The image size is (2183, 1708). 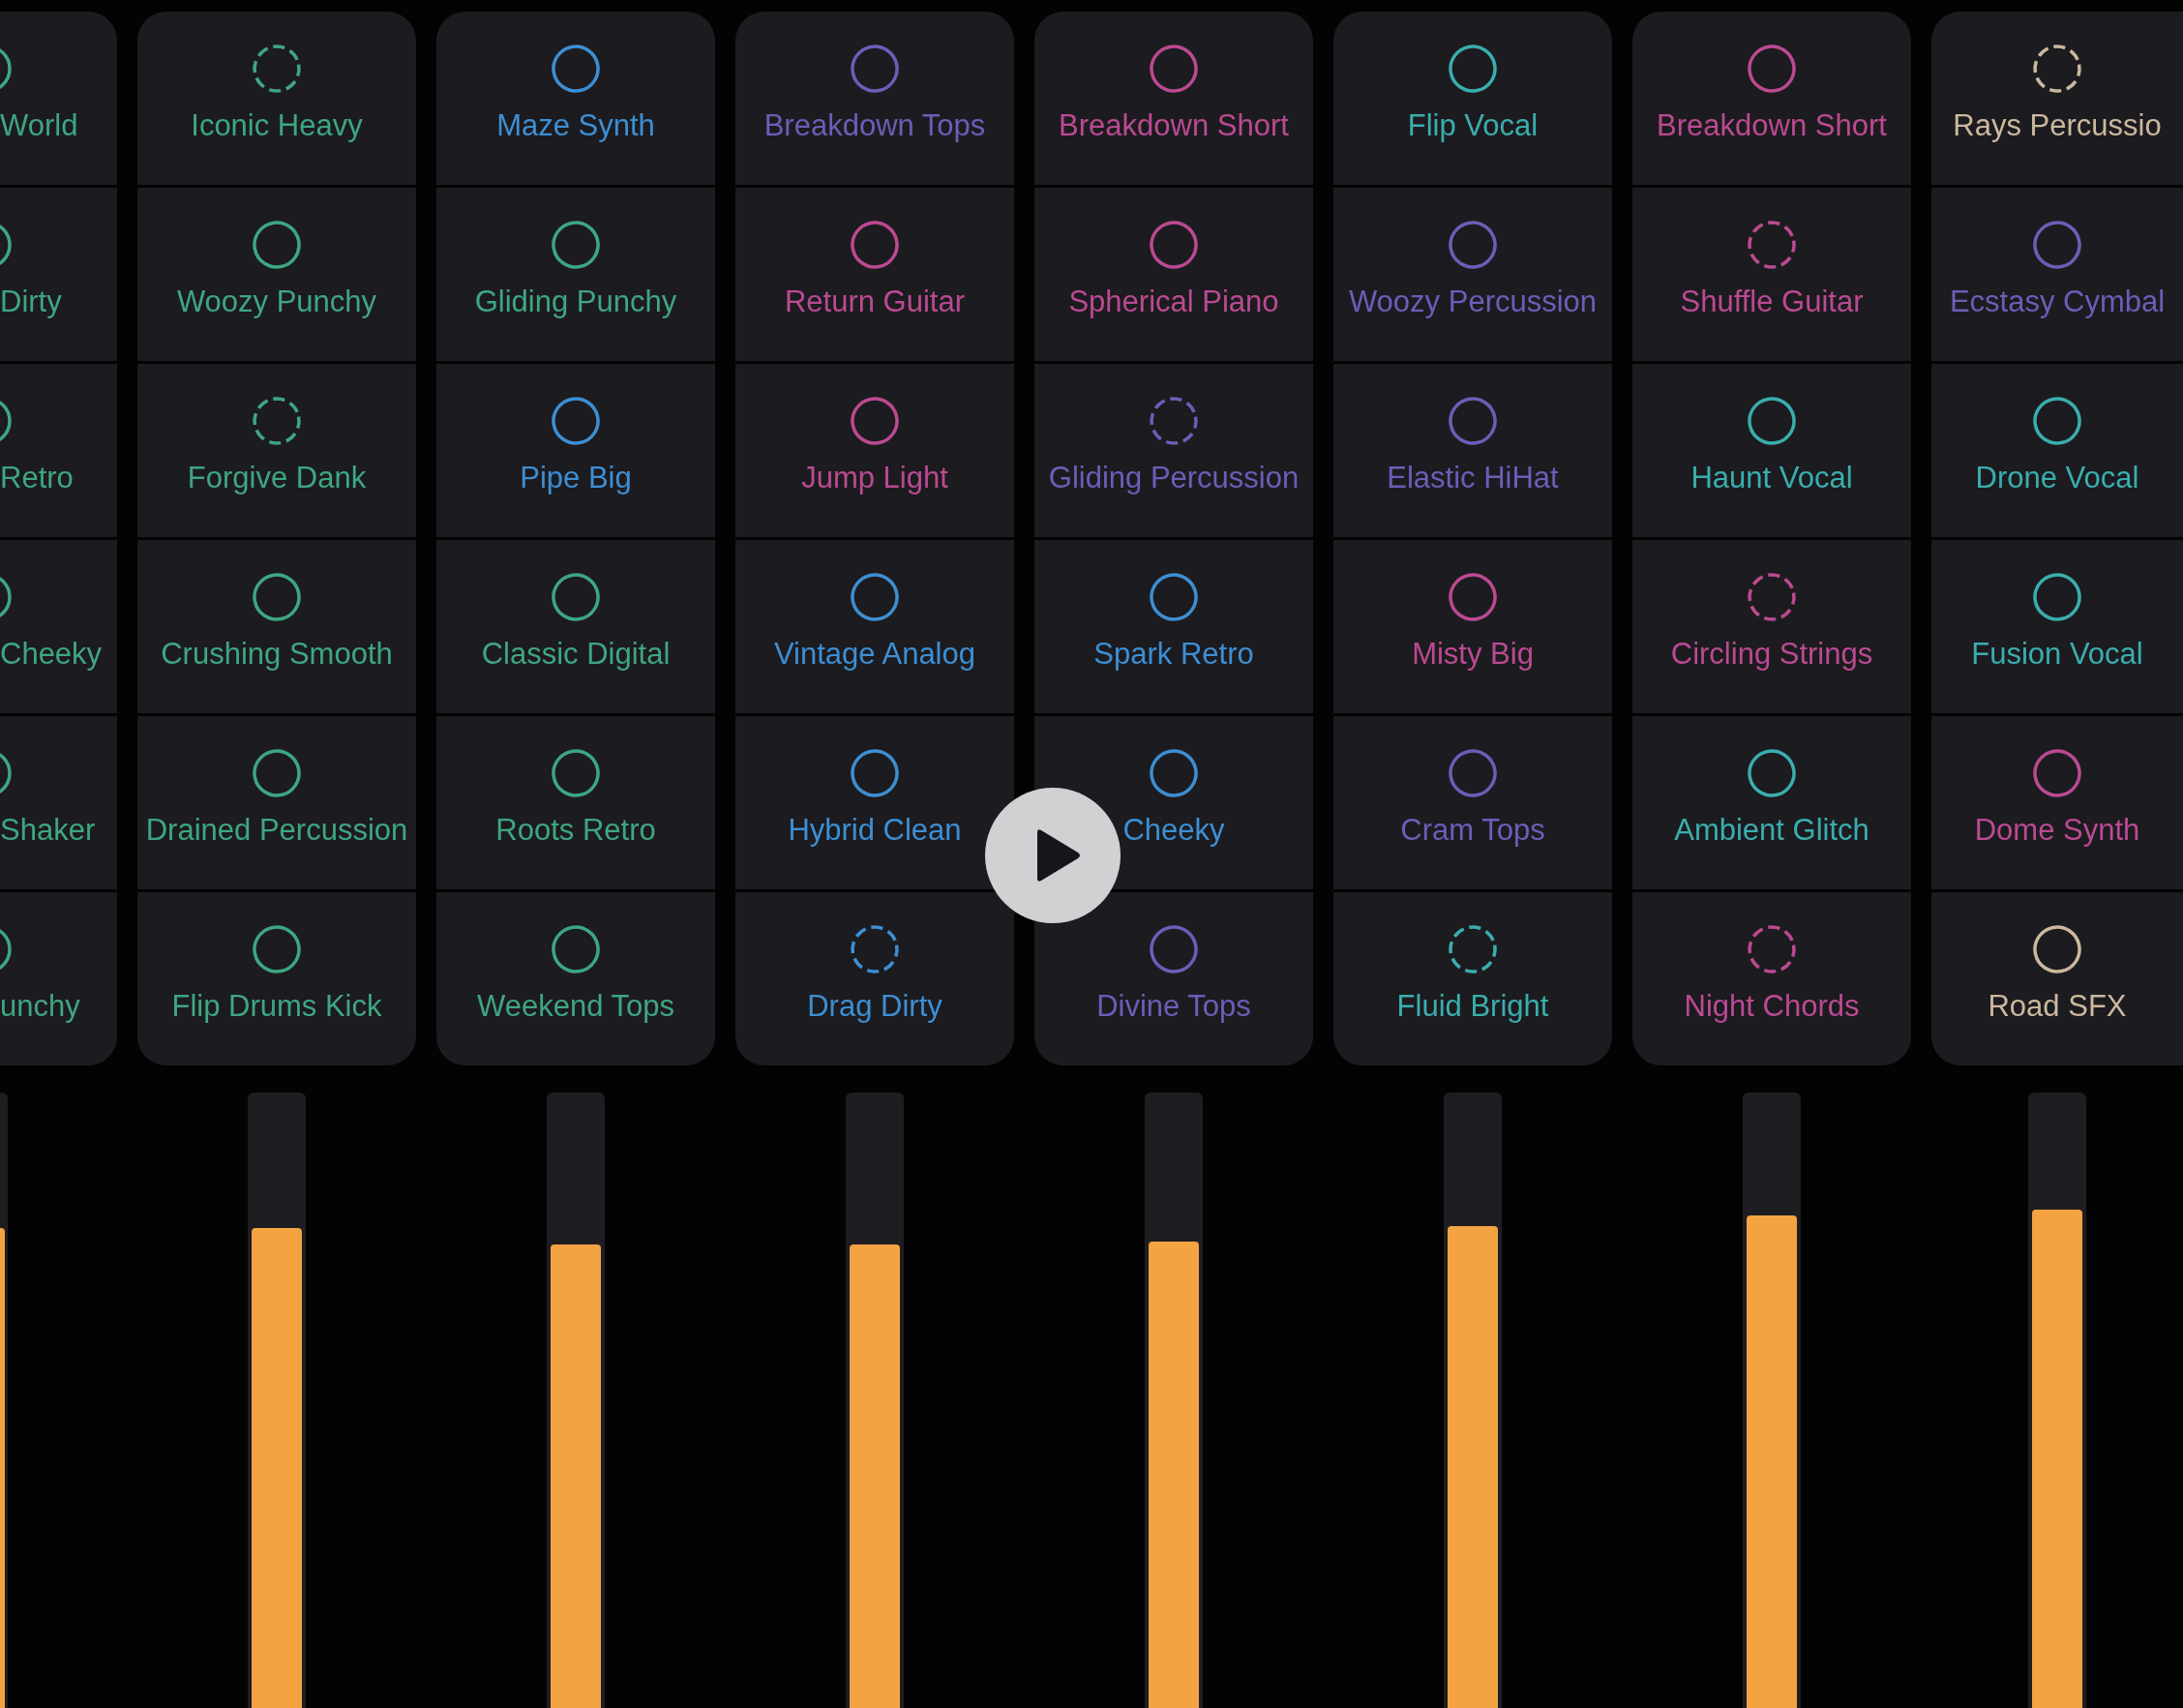 What do you see at coordinates (2057, 626) in the screenshot?
I see `loop-cell: Fusion Vocal` at bounding box center [2057, 626].